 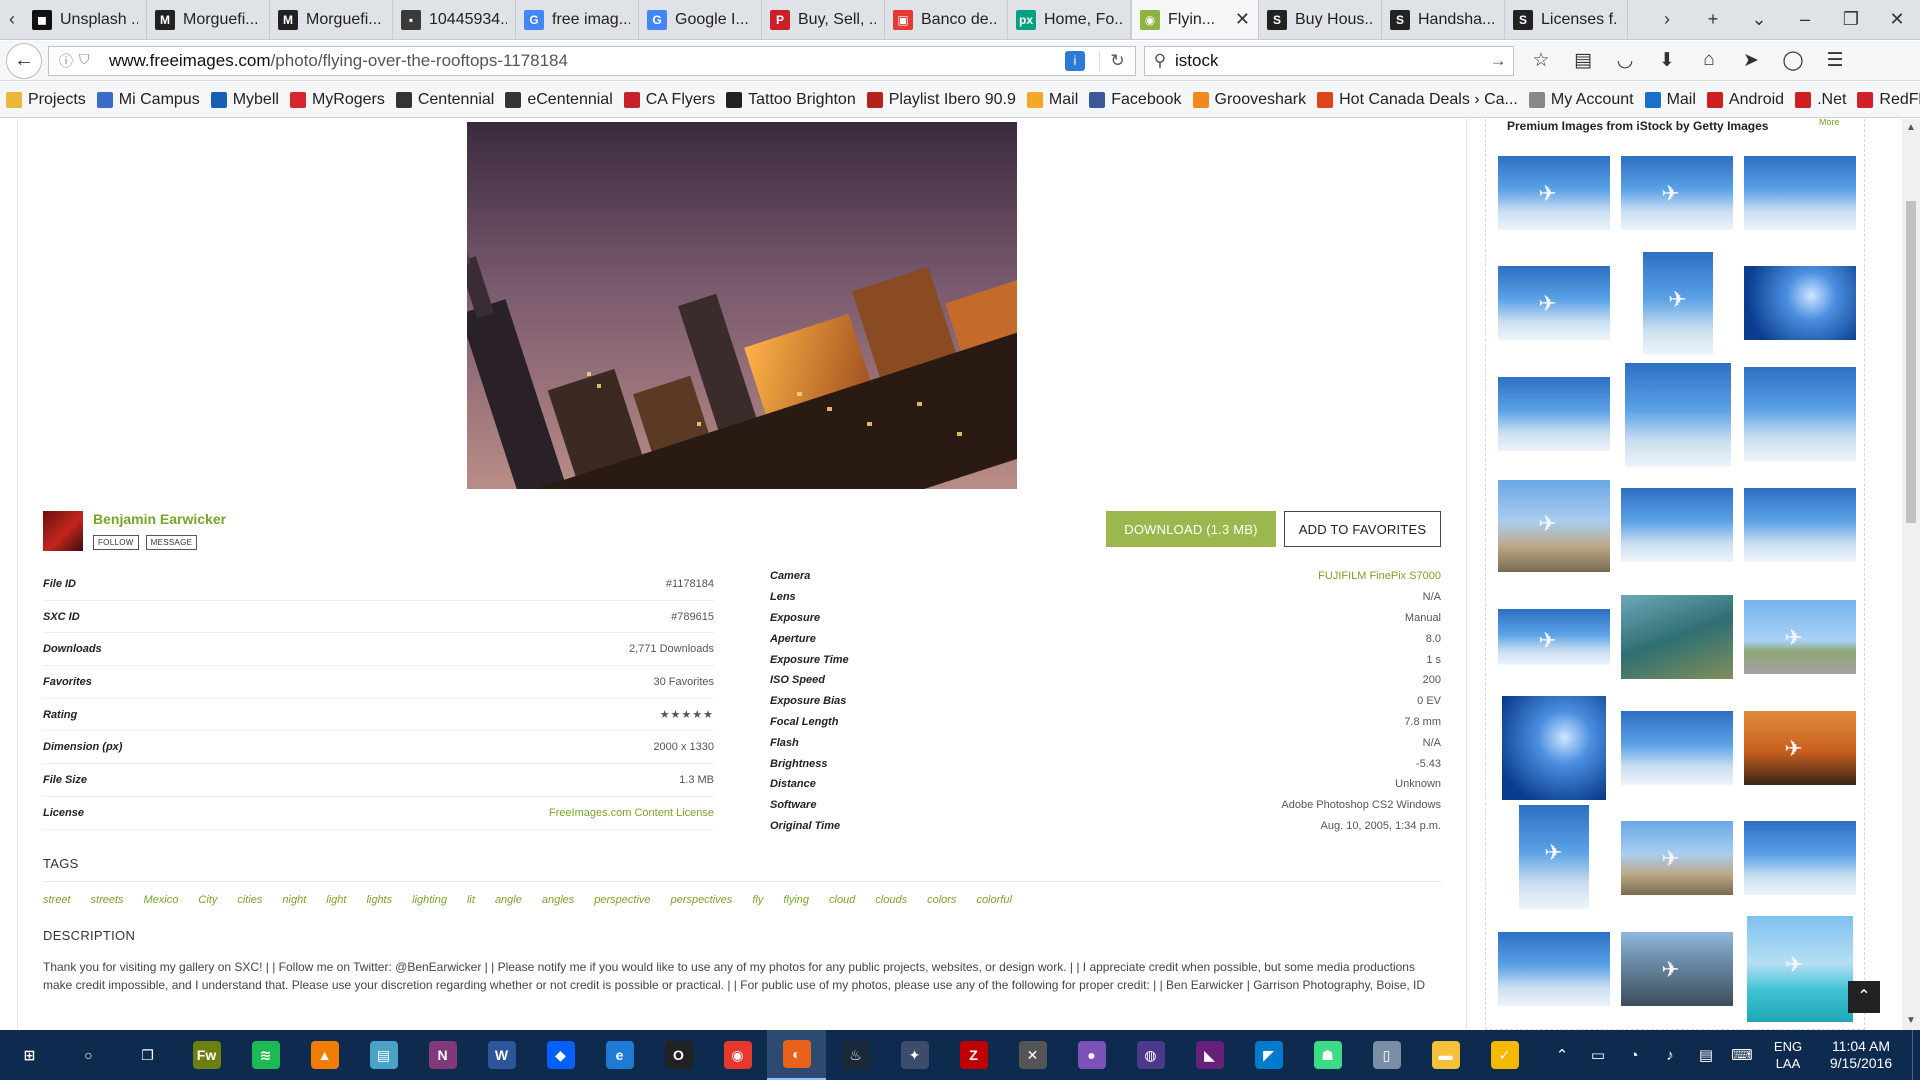 What do you see at coordinates (1195, 19) in the screenshot?
I see `browser-tab: ◉ Flyin... ✕` at bounding box center [1195, 19].